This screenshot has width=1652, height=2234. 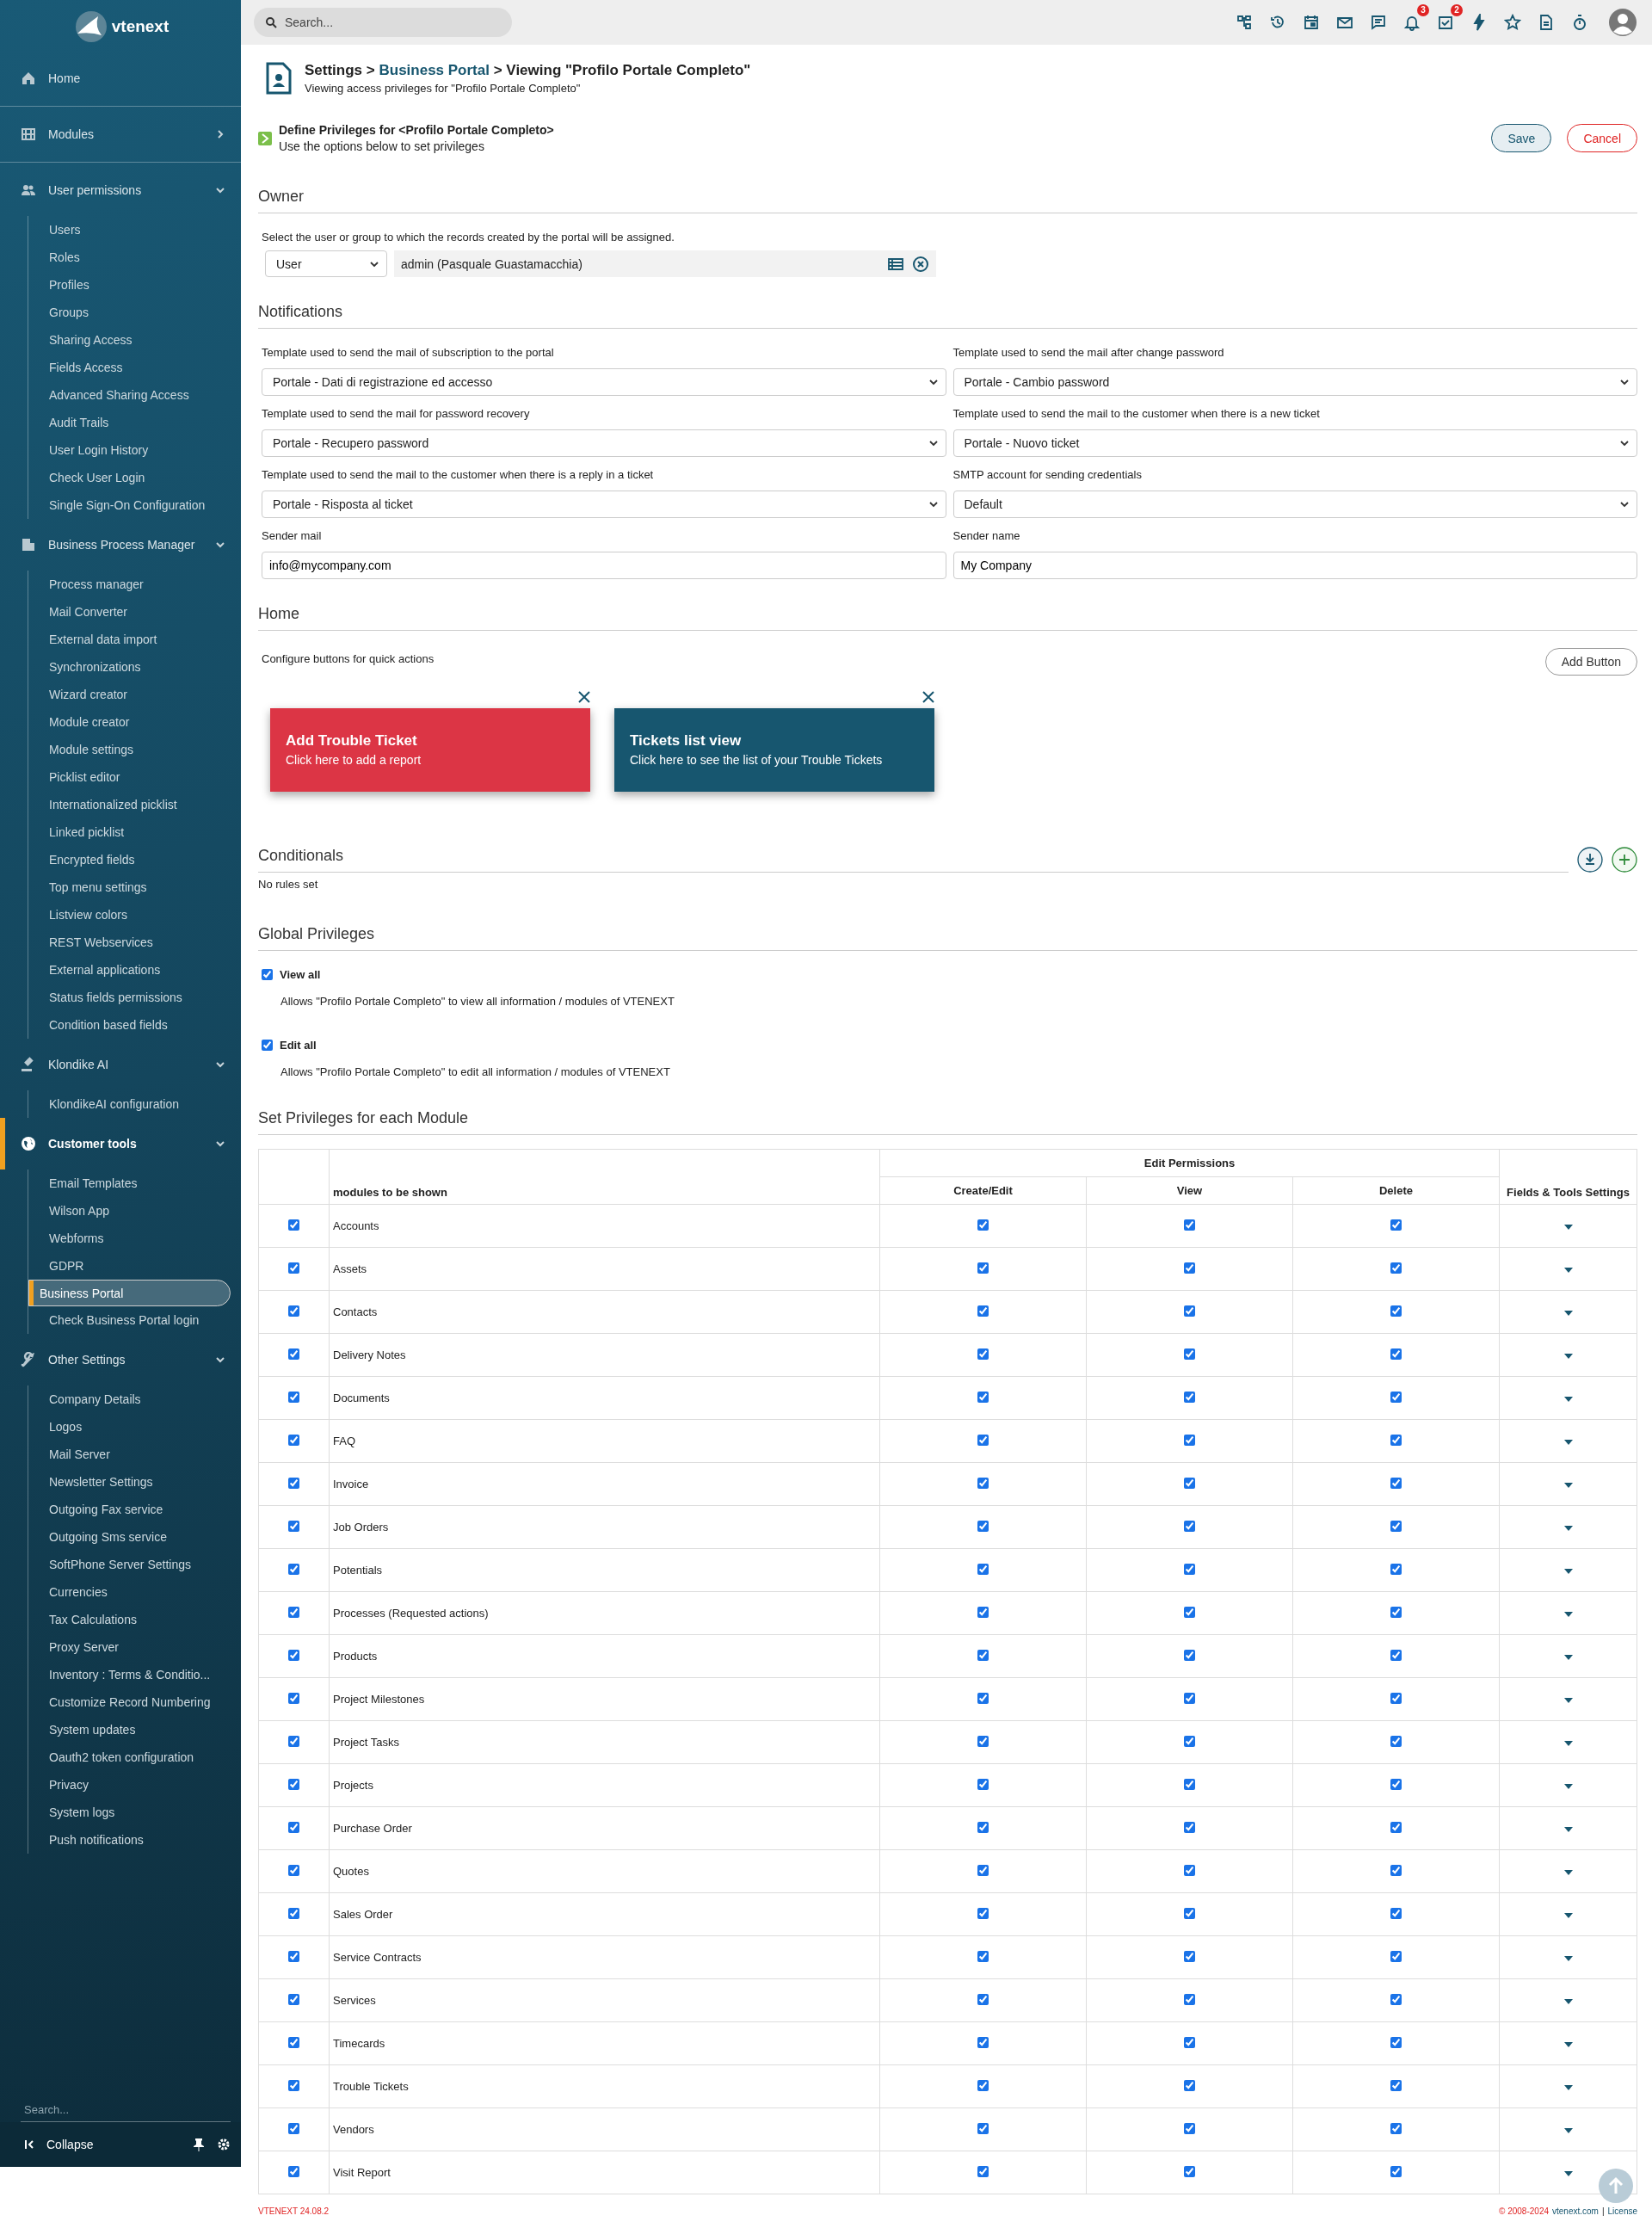 What do you see at coordinates (199, 2145) in the screenshot?
I see `pin-icon` at bounding box center [199, 2145].